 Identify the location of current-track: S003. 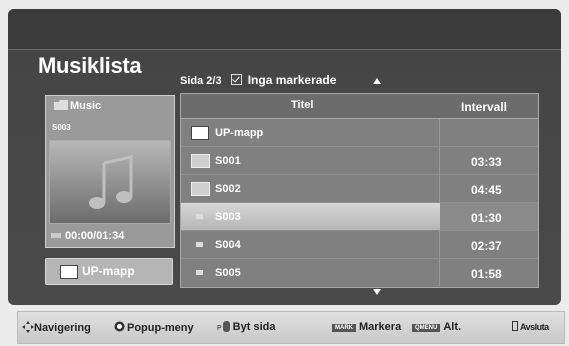
(61, 127).